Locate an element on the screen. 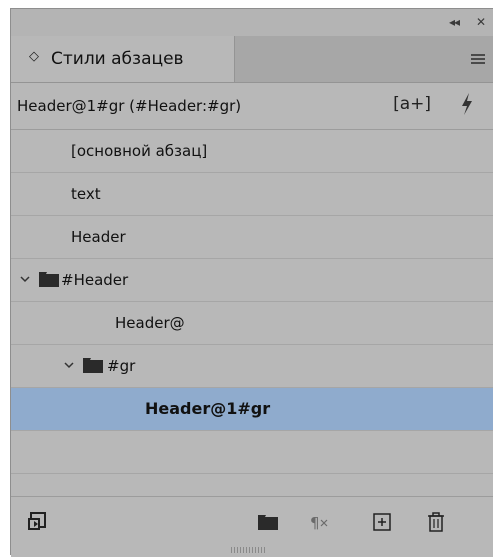 Image resolution: width=494 pixels, height=557 pixels. style-name: Header@ is located at coordinates (150, 323).